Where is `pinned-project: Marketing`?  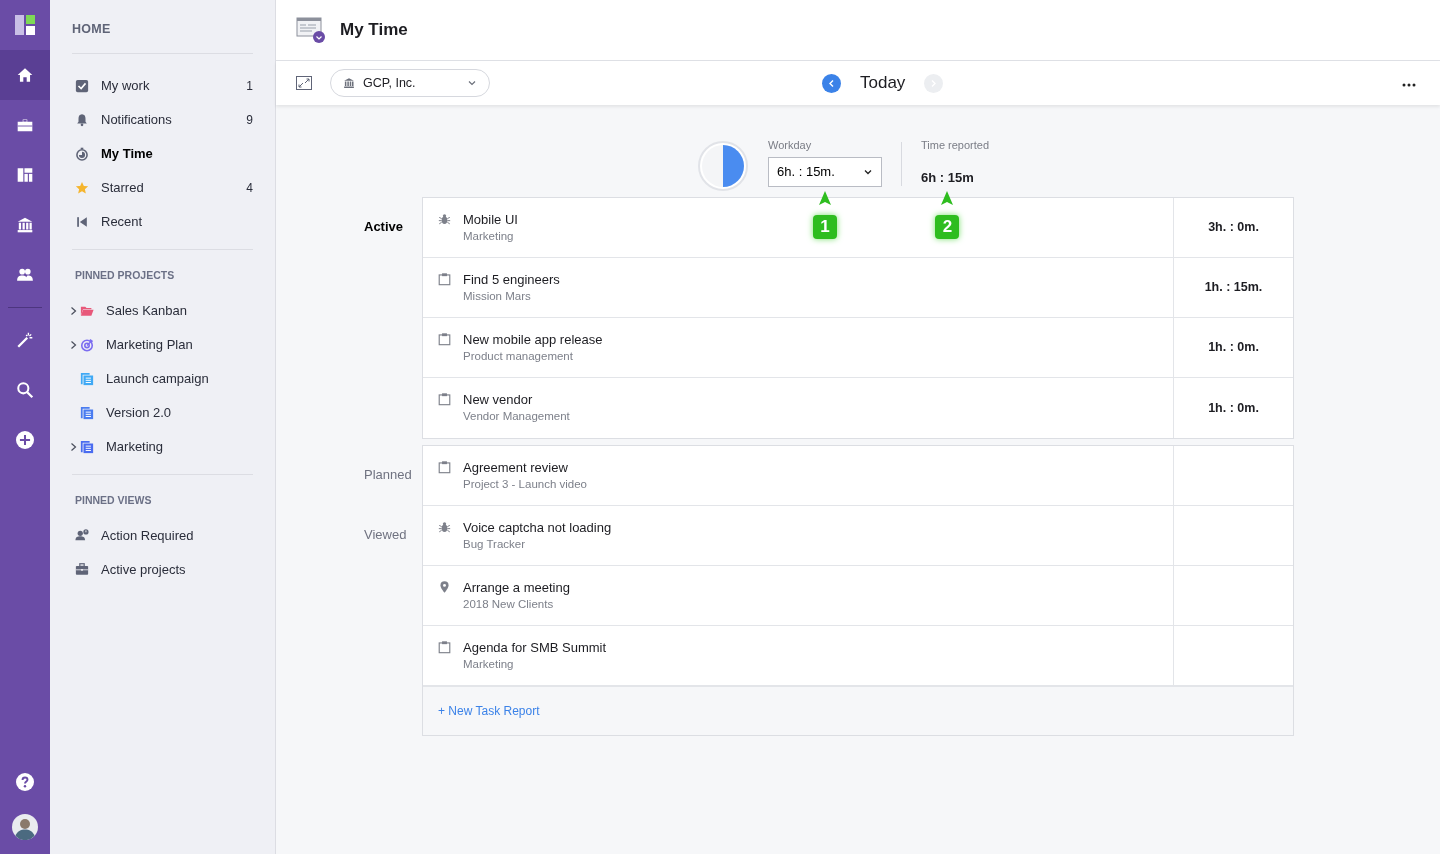 pinned-project: Marketing is located at coordinates (162, 446).